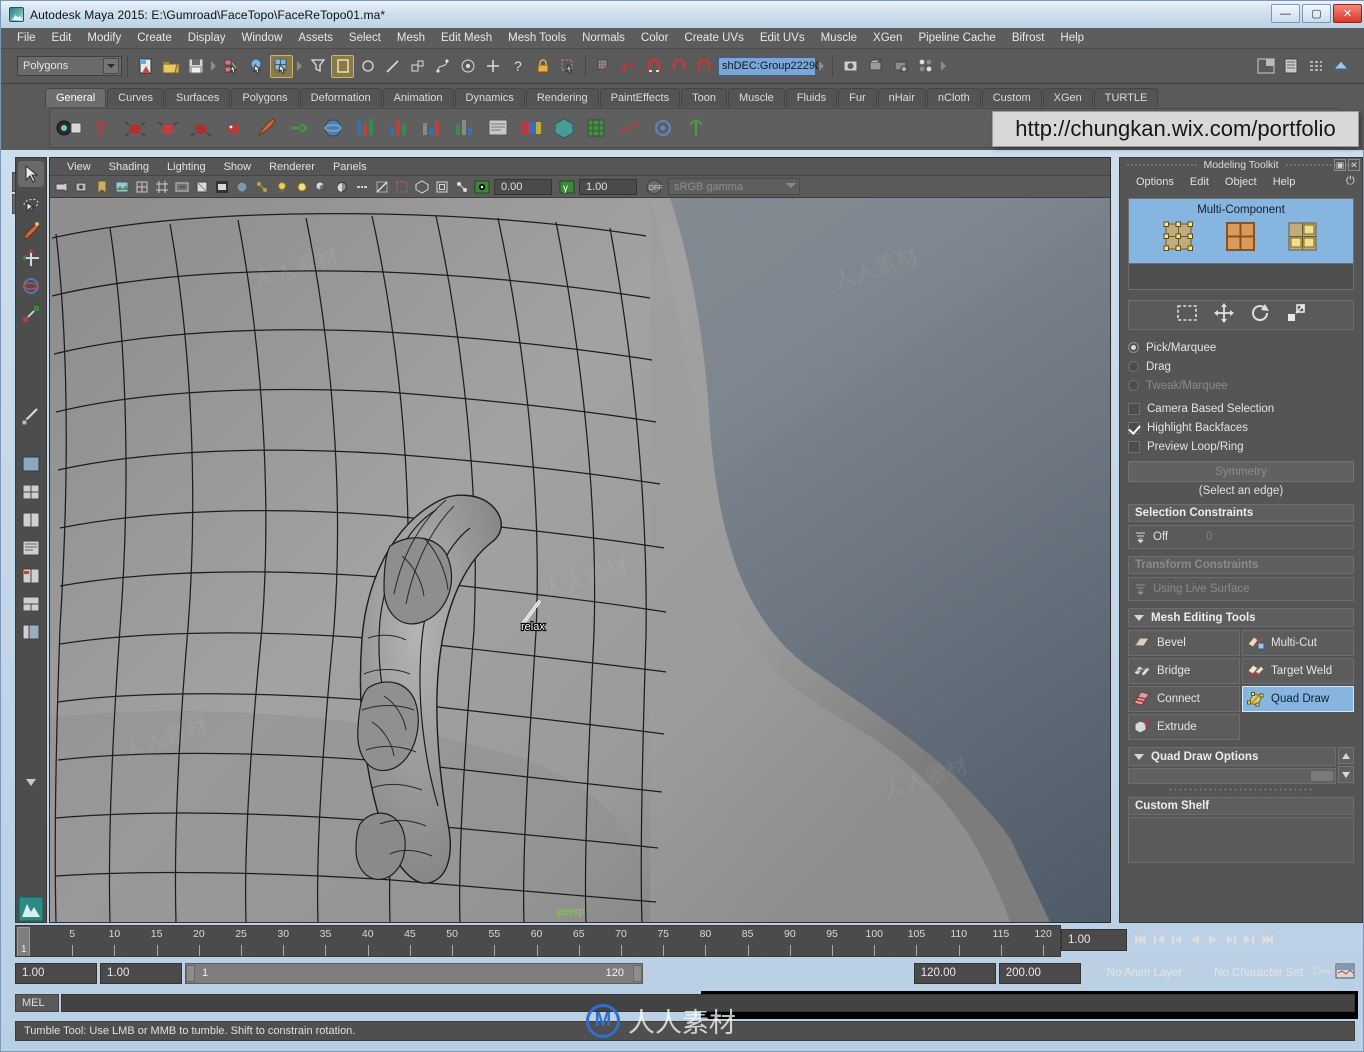 This screenshot has height=1052, width=1364. Describe the element at coordinates (81, 186) in the screenshot. I see `camera-attributes-icon` at that location.